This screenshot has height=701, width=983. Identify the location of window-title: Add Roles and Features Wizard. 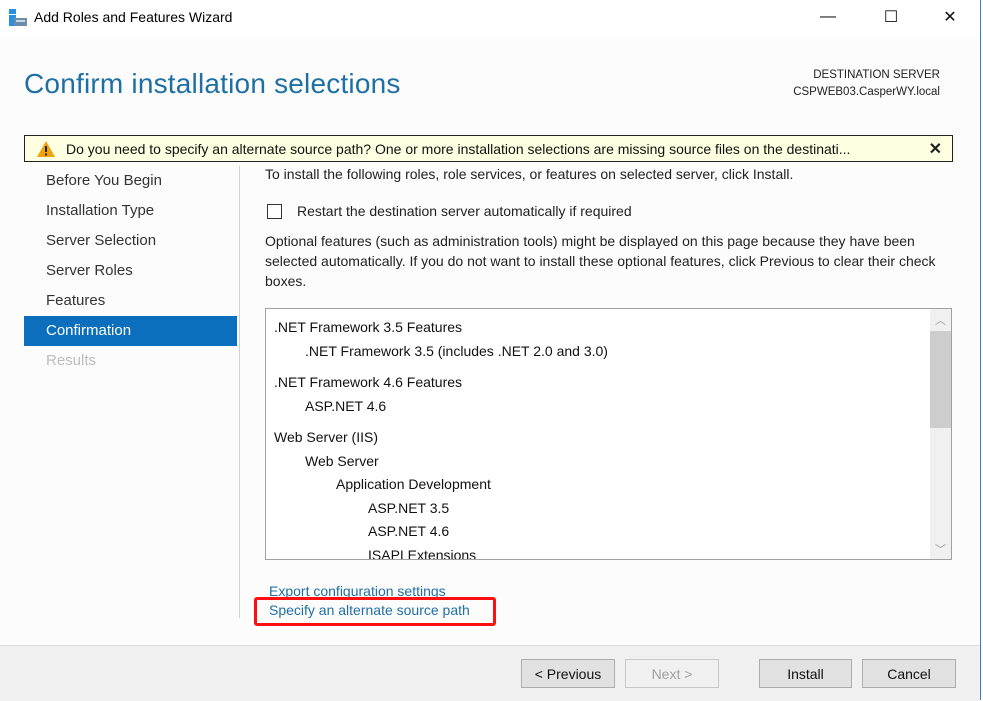
(133, 17).